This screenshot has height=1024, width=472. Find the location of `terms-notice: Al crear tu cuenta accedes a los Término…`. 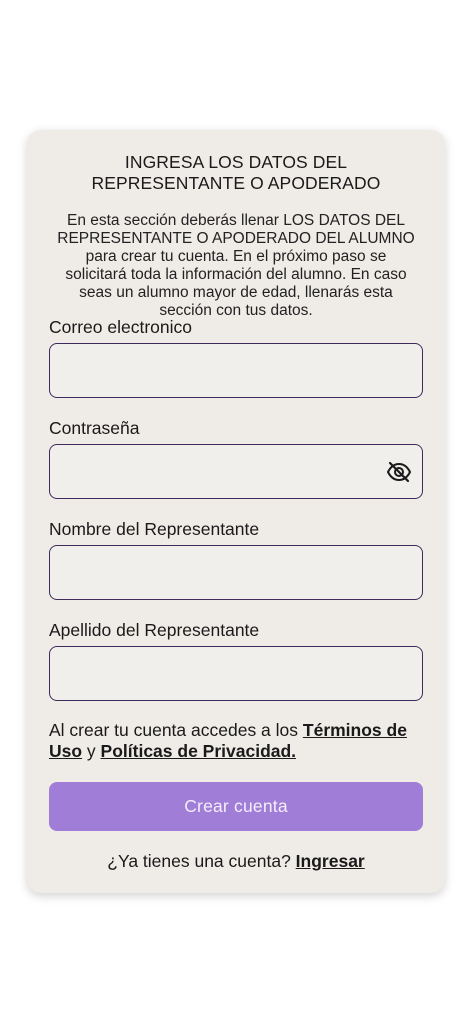

terms-notice: Al crear tu cuenta accedes a los Término… is located at coordinates (236, 741).